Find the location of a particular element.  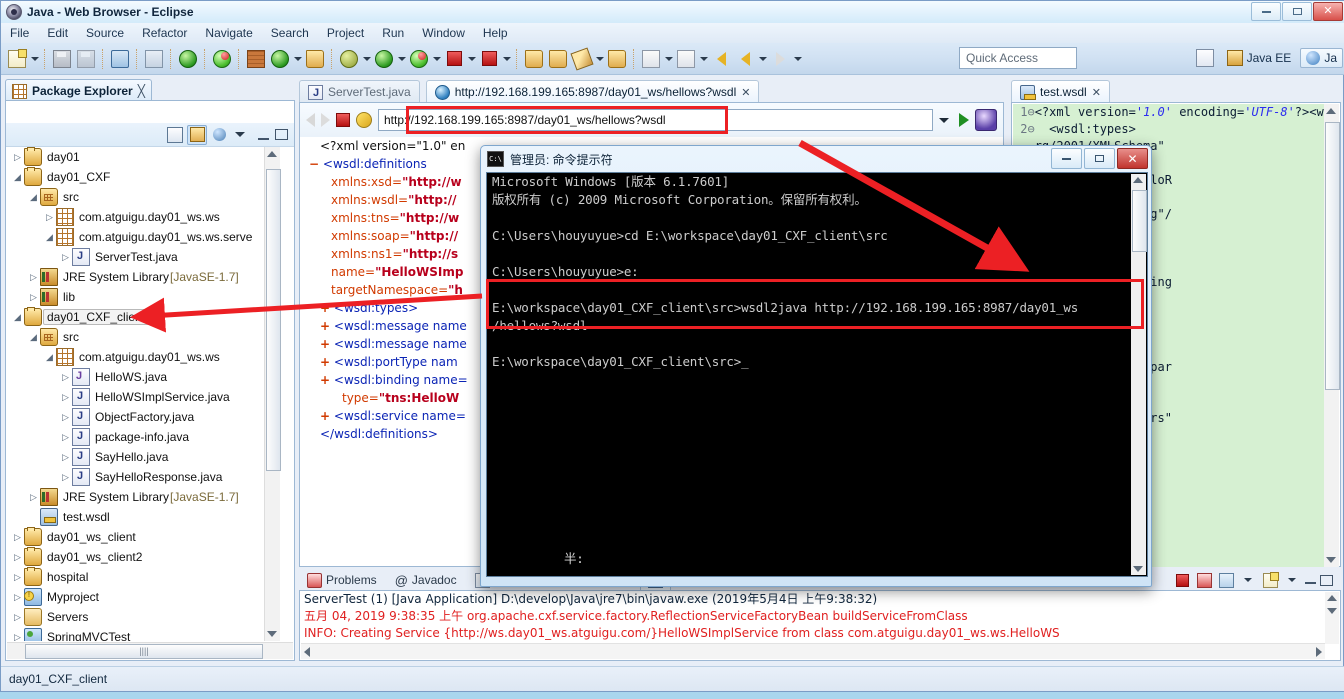

console-horizontal-scrollbar is located at coordinates (813, 651).